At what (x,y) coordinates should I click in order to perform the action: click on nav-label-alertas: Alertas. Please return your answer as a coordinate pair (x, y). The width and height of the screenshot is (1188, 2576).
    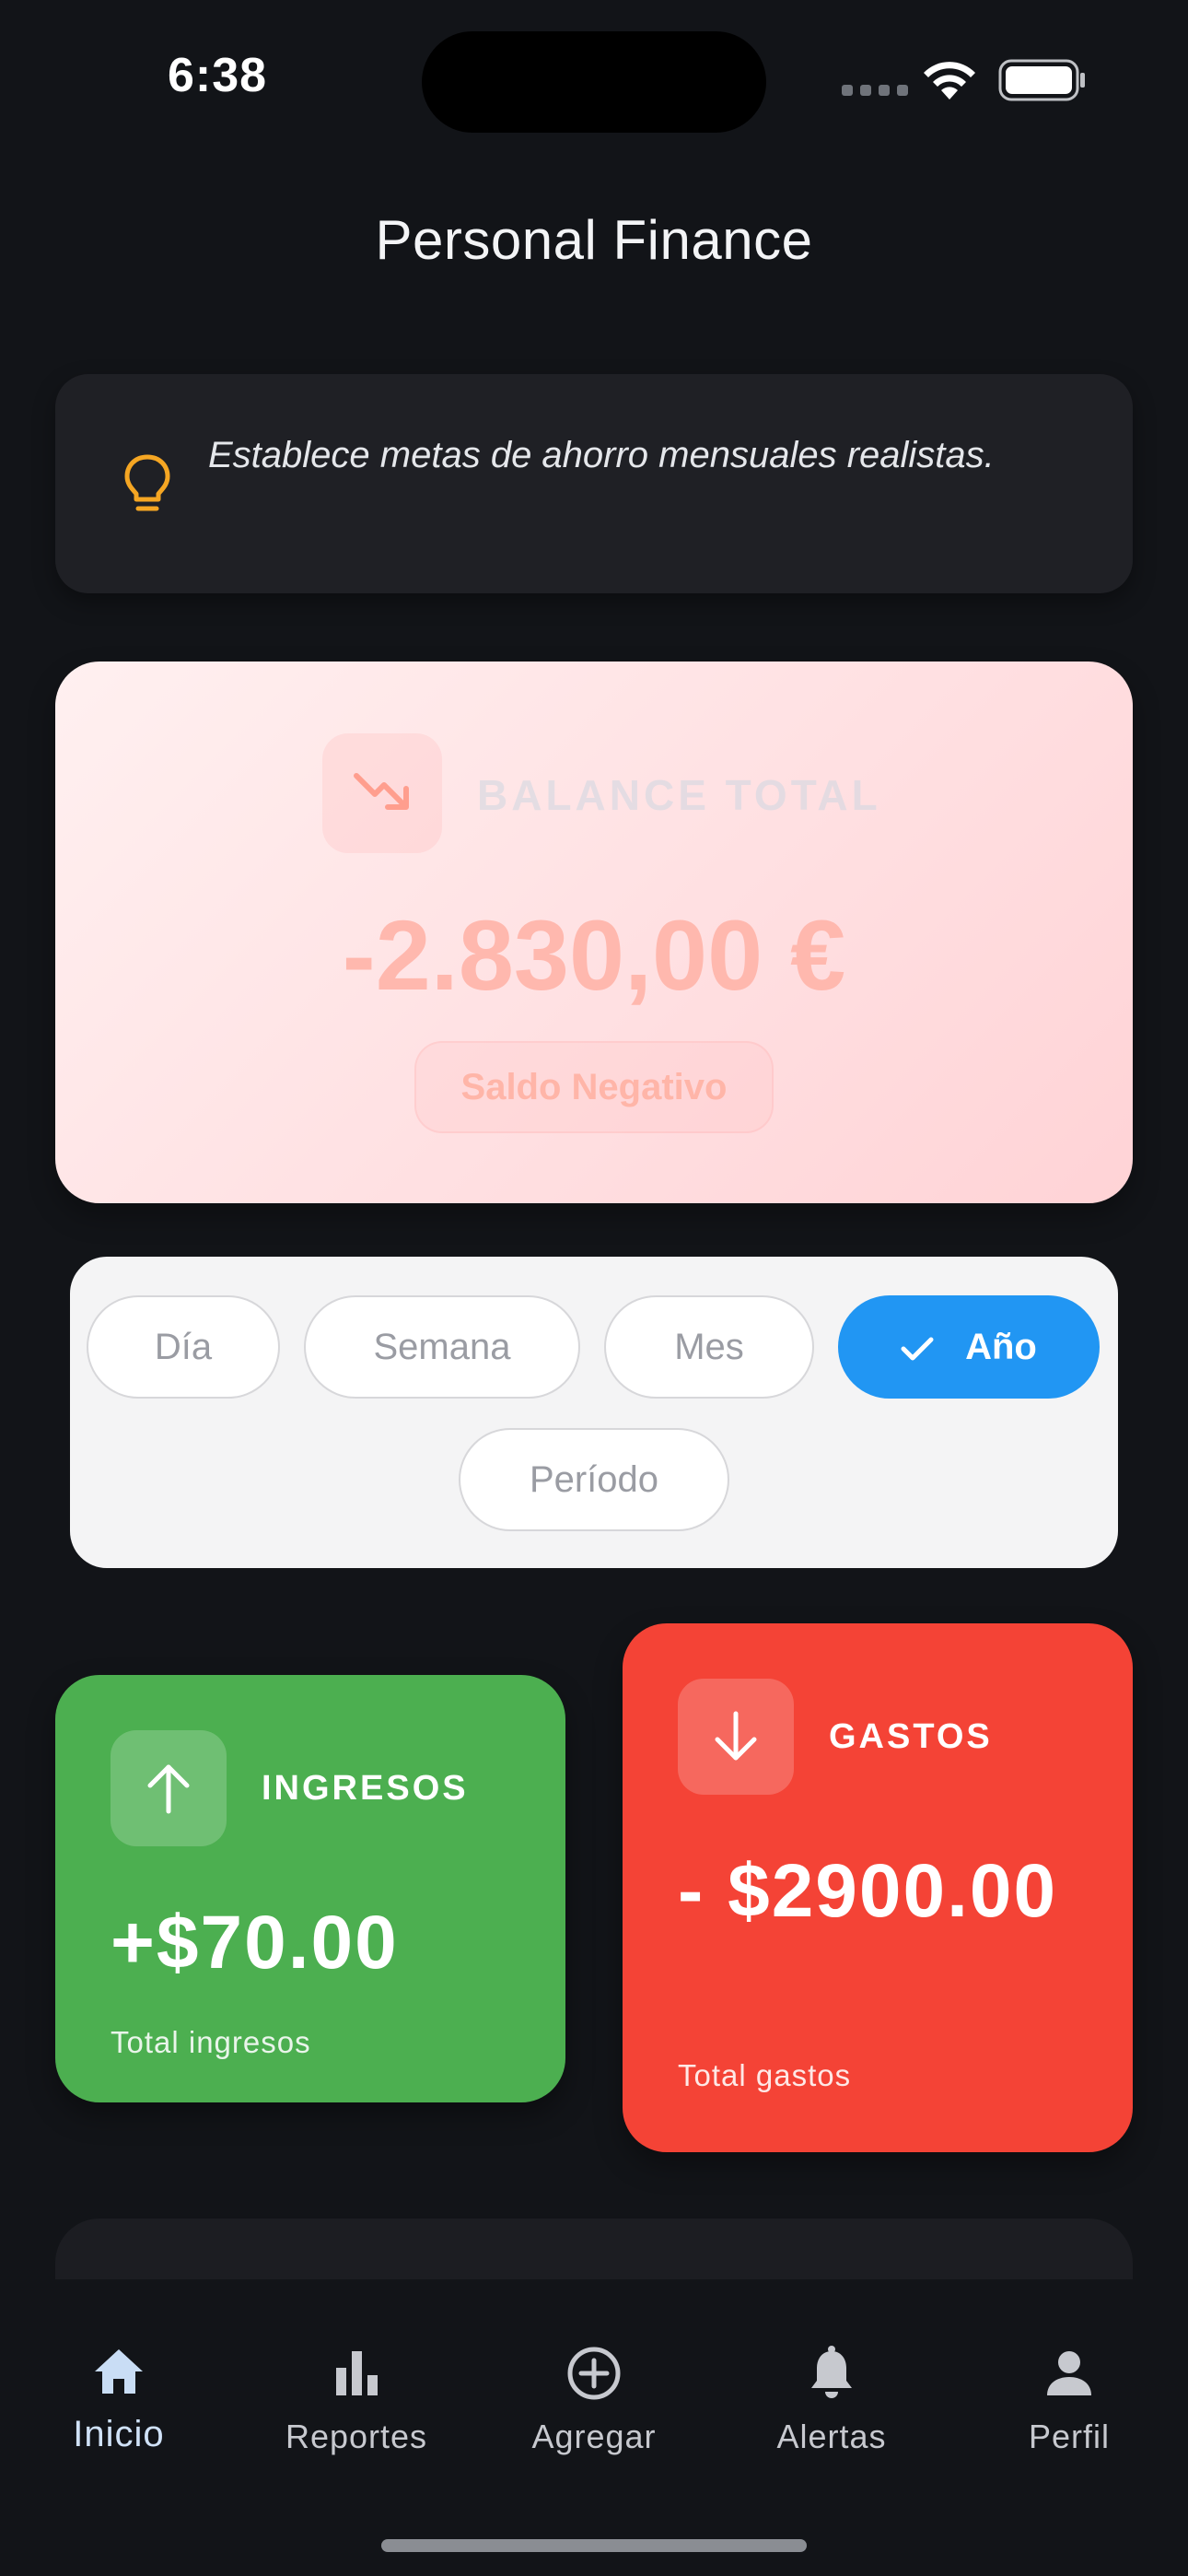
    Looking at the image, I should click on (831, 2436).